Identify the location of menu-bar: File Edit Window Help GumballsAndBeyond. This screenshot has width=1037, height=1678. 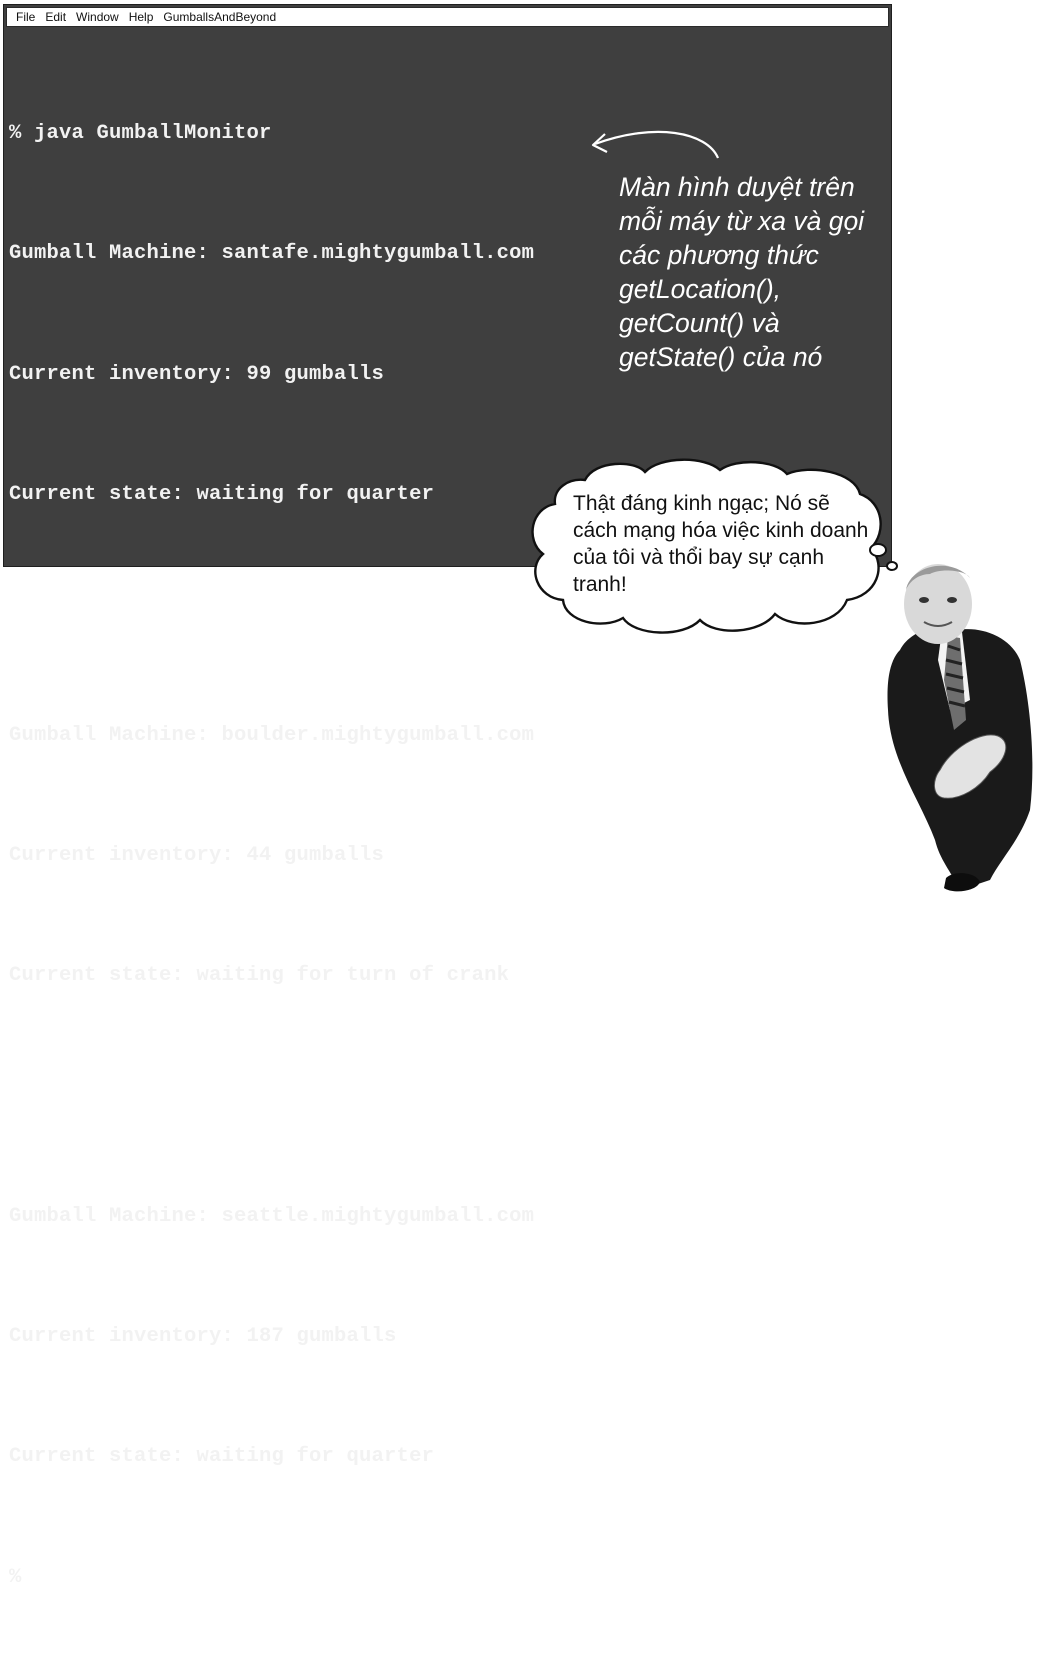
(447, 17).